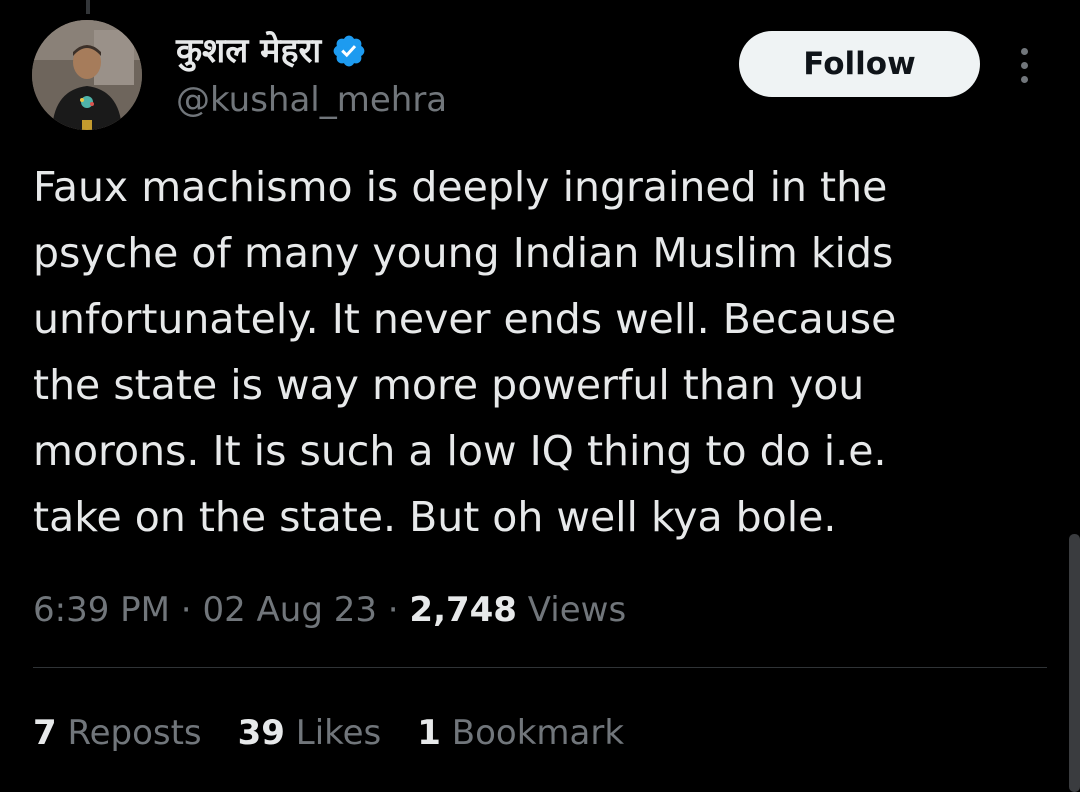 This screenshot has width=1080, height=792. I want to click on tweet-text-line: the state is way more powerful than you, so click(449, 385).